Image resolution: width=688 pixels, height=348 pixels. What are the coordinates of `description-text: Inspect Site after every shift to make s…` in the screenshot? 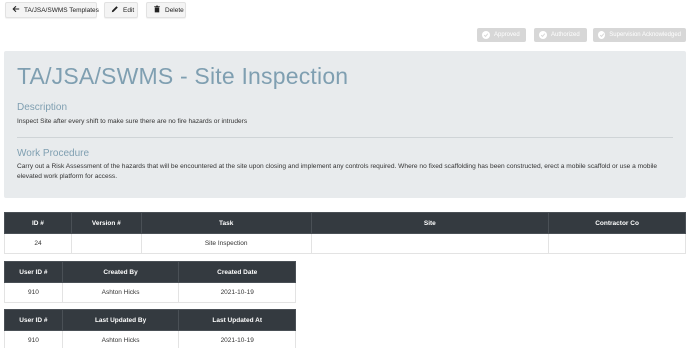 It's located at (132, 121).